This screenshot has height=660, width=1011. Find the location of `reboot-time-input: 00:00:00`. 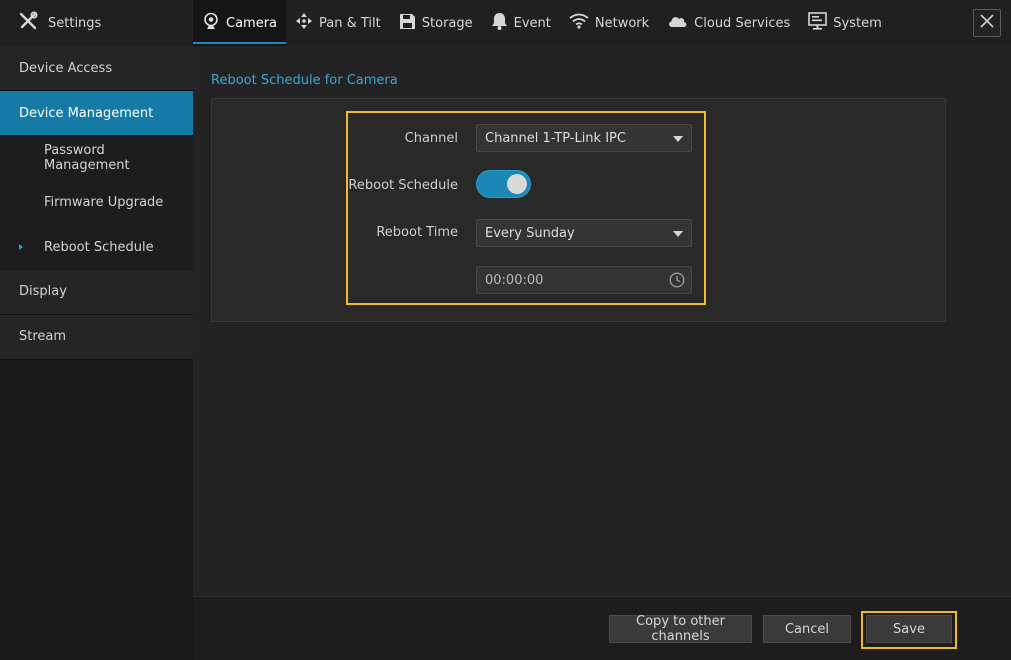

reboot-time-input: 00:00:00 is located at coordinates (584, 280).